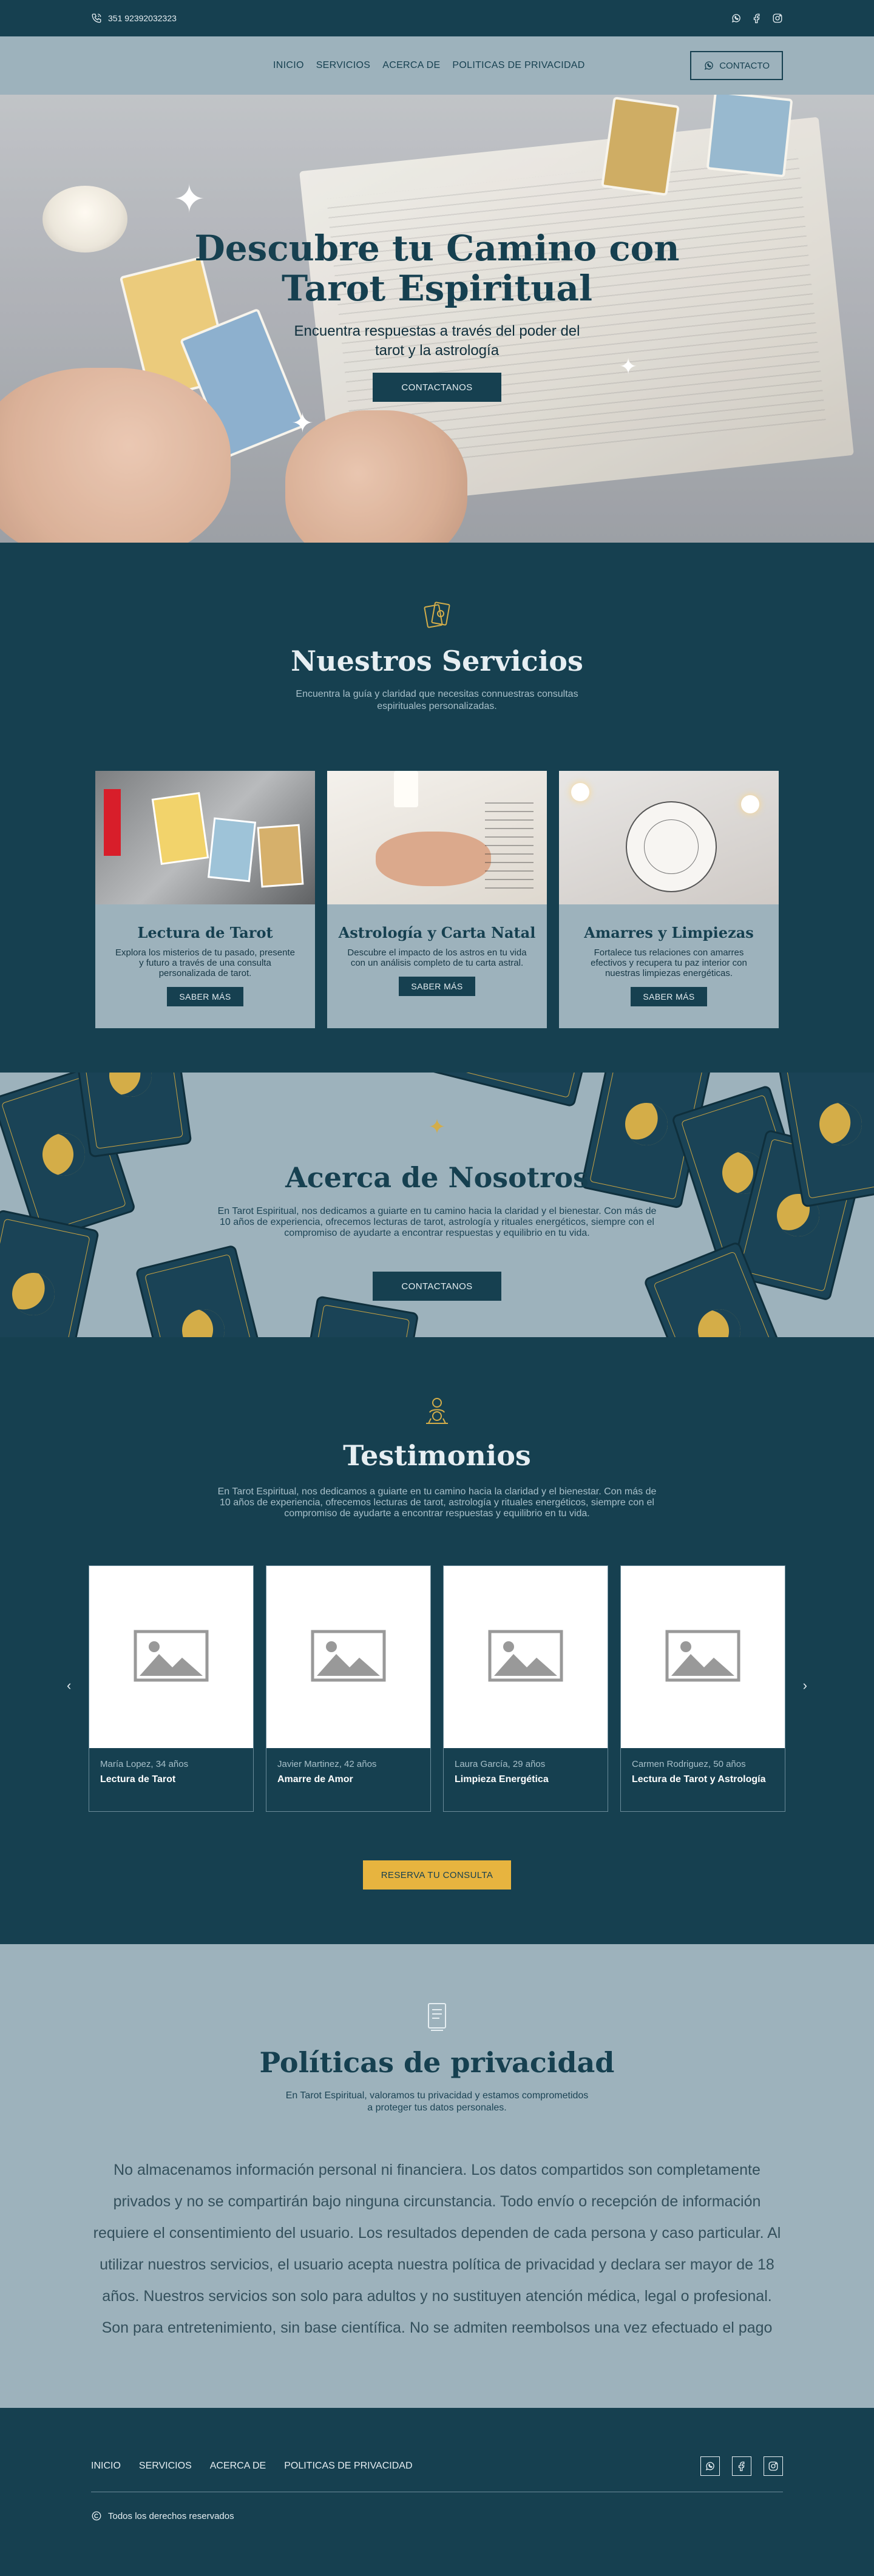  I want to click on phone-number: 351 92392032323, so click(142, 18).